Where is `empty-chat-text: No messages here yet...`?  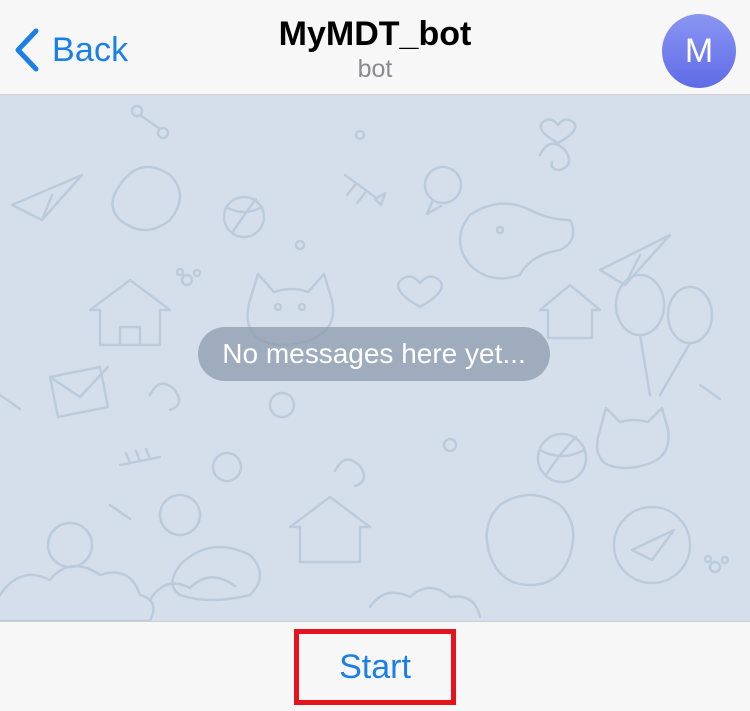 empty-chat-text: No messages here yet... is located at coordinates (374, 353).